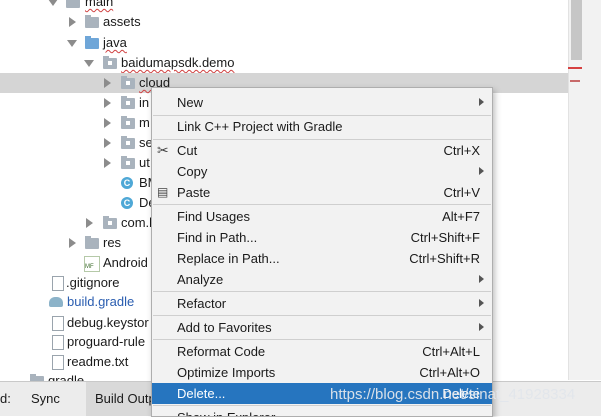 The image size is (601, 417). I want to click on menu-item-link-cpp: Link C++ Project with Gradle, so click(322, 126).